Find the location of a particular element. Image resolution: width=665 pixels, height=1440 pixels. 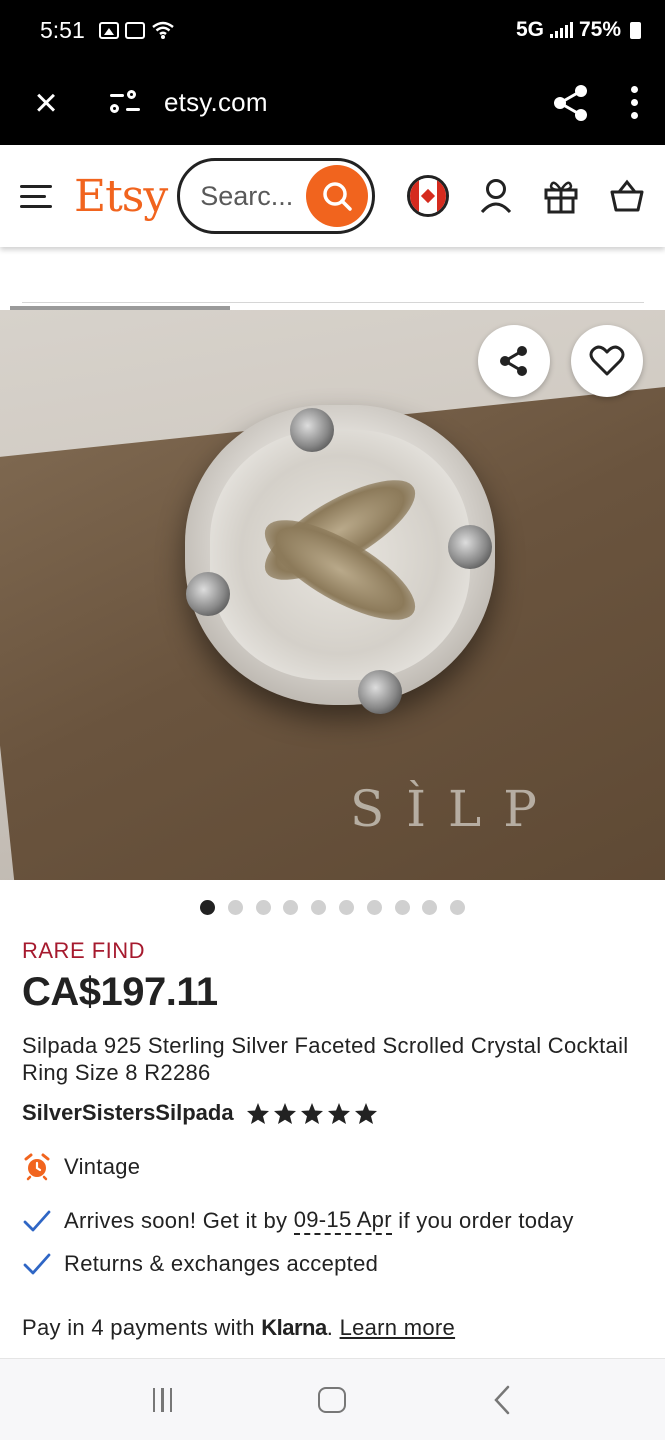

notification-icons is located at coordinates (136, 30).